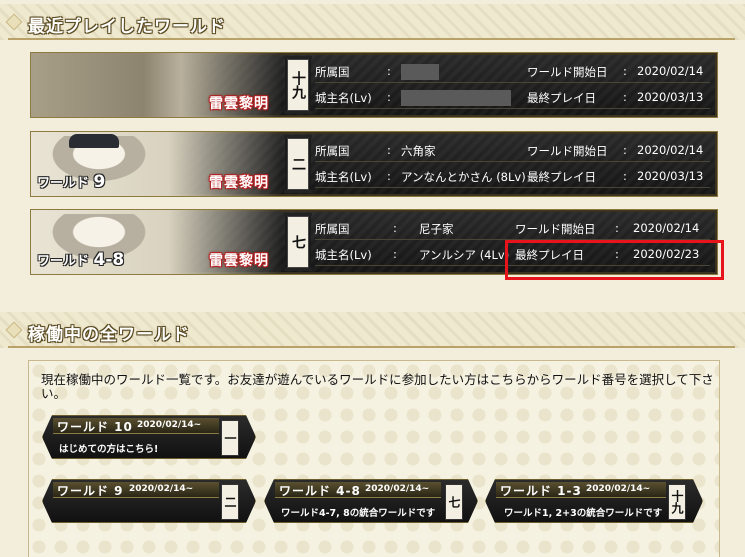 The width and height of the screenshot is (745, 557). What do you see at coordinates (149, 437) in the screenshot?
I see `world-select-button: ワールド 10 2020/02/14~ はじめての方はこちら! 一` at bounding box center [149, 437].